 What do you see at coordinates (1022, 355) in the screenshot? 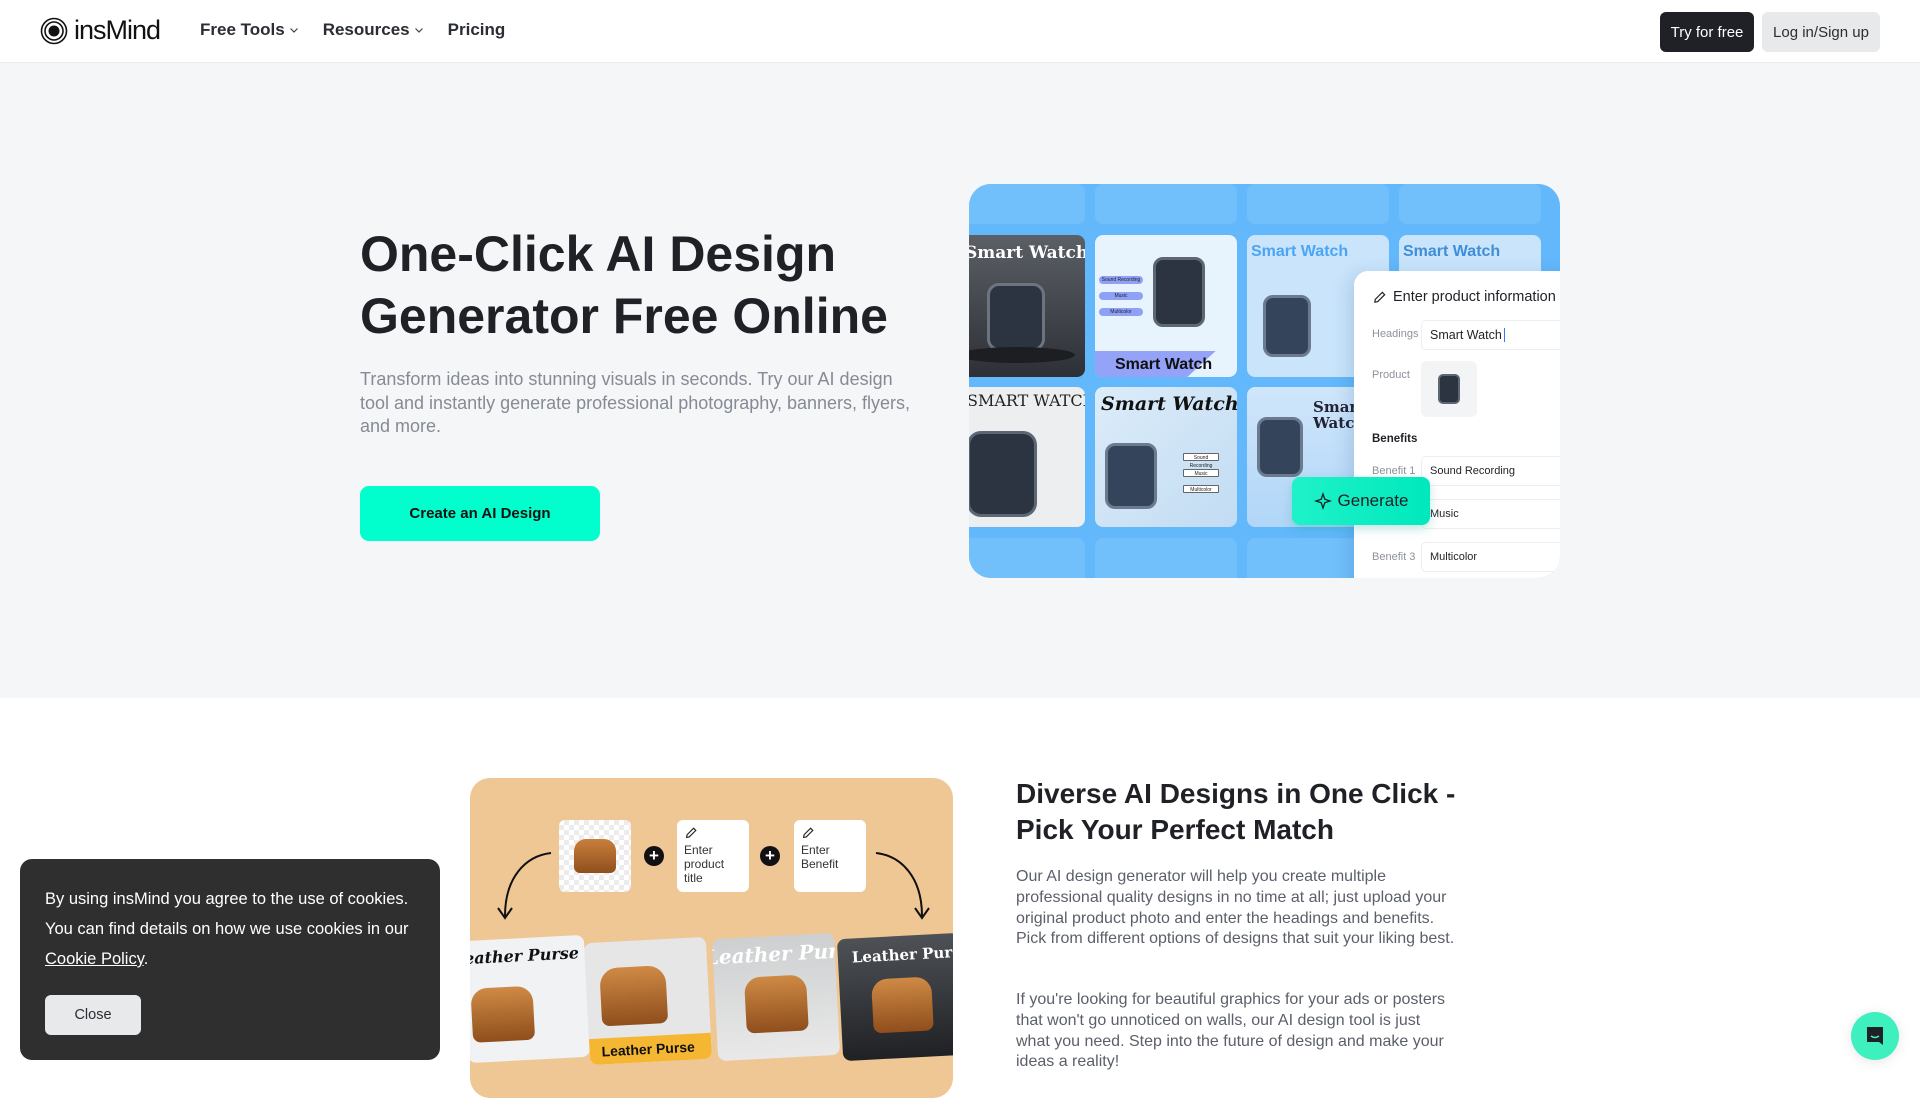
I see `pedestal` at bounding box center [1022, 355].